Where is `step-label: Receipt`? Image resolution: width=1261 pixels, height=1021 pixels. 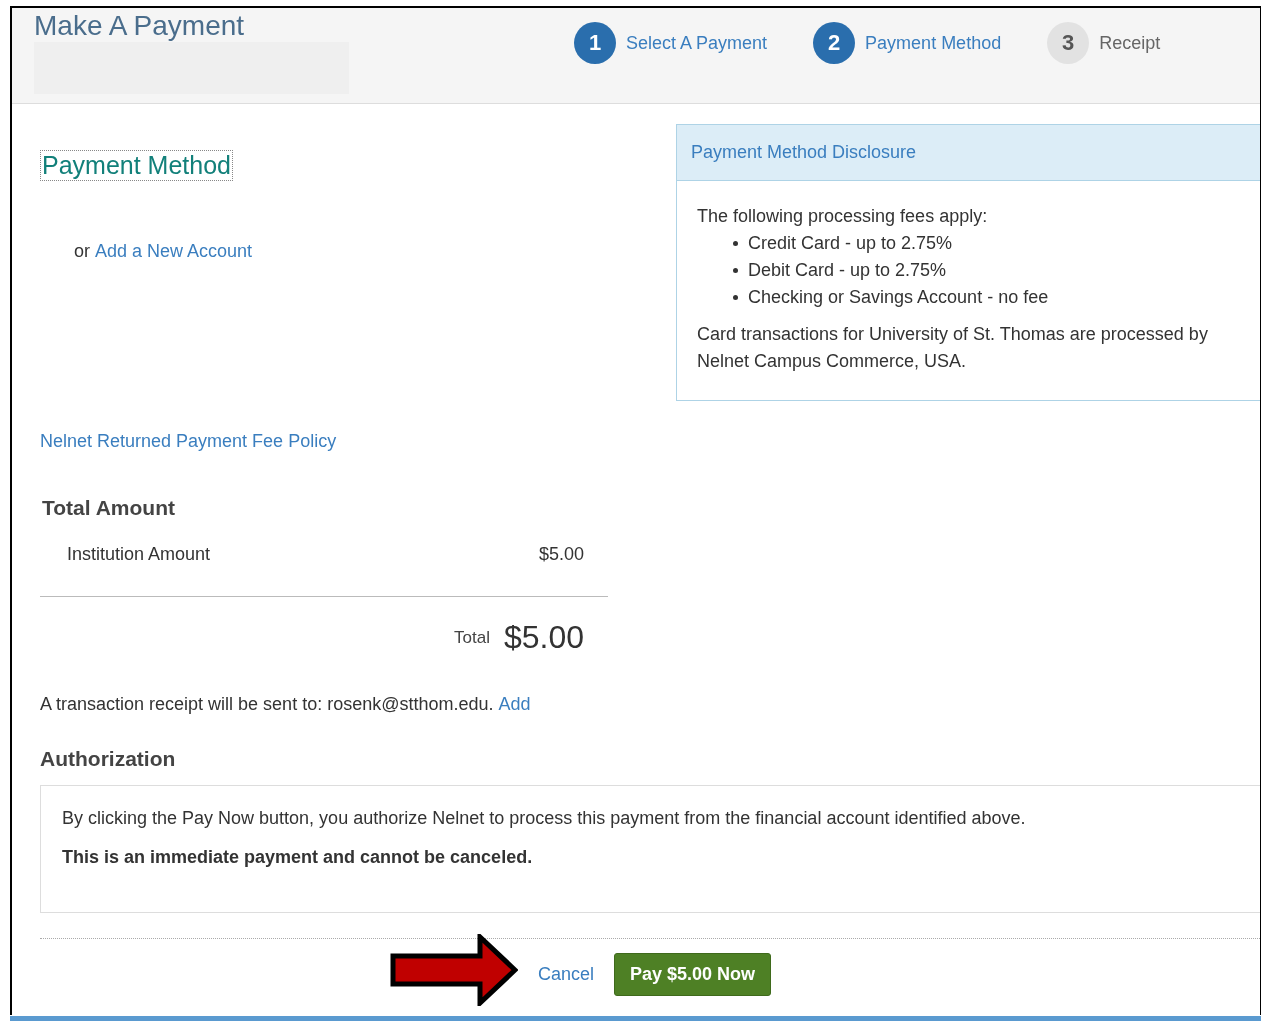
step-label: Receipt is located at coordinates (1130, 43).